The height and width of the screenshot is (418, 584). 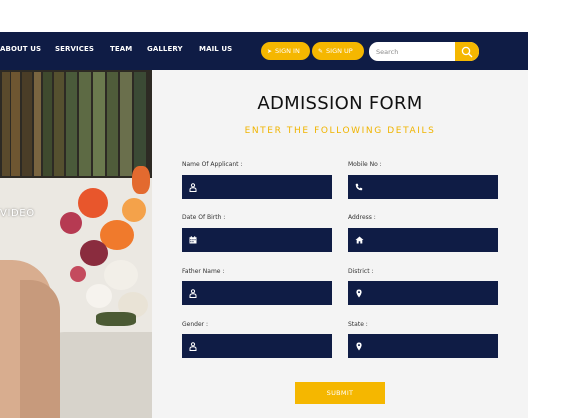 What do you see at coordinates (204, 217) in the screenshot?
I see `date-of-birth-label: Date Of Birth :` at bounding box center [204, 217].